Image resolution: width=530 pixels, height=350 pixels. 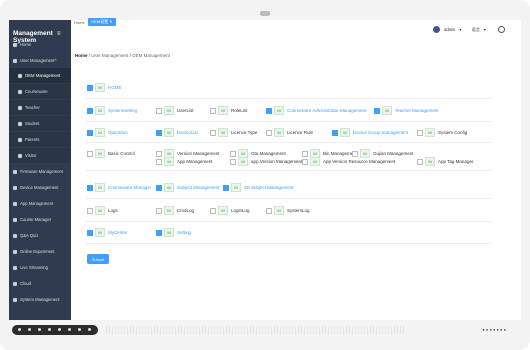 What do you see at coordinates (468, 29) in the screenshot?
I see `user-menu: admin ▾ 语言 ▾` at bounding box center [468, 29].